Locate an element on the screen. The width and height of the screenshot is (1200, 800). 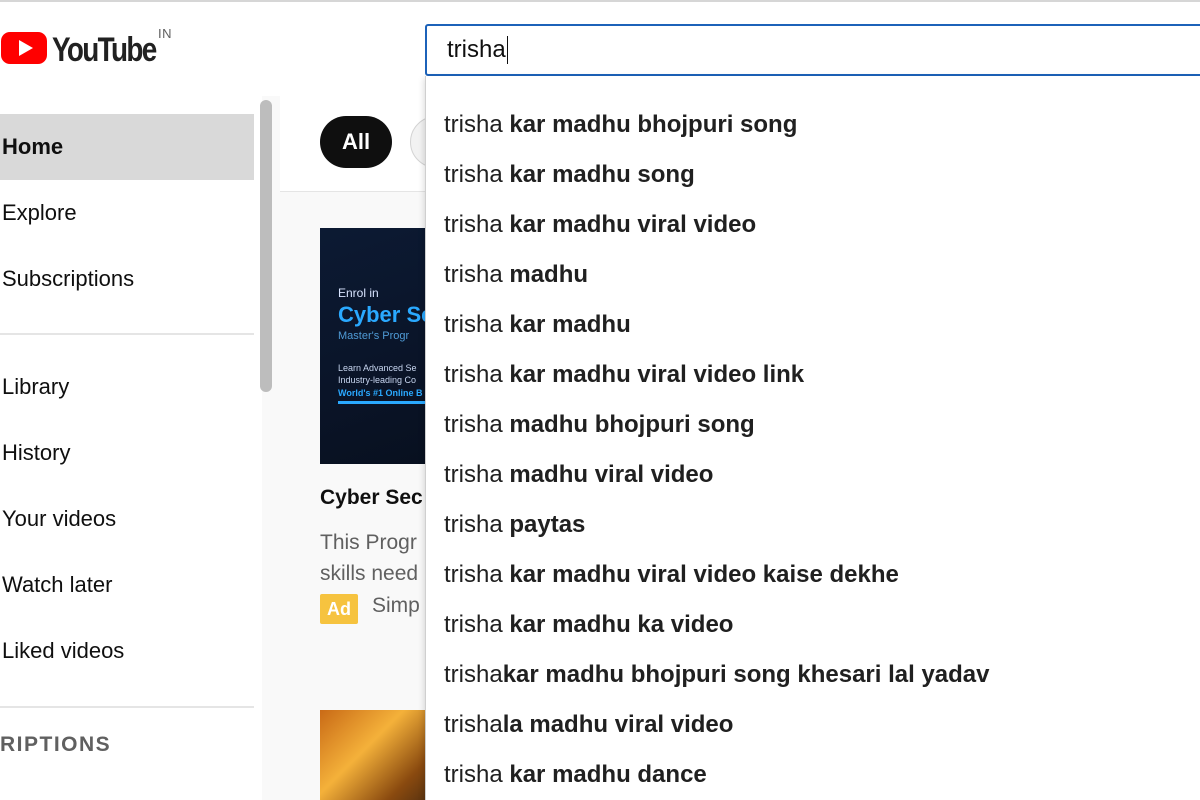
search-suggestion: trisha kar madhu dance is located at coordinates (575, 775).